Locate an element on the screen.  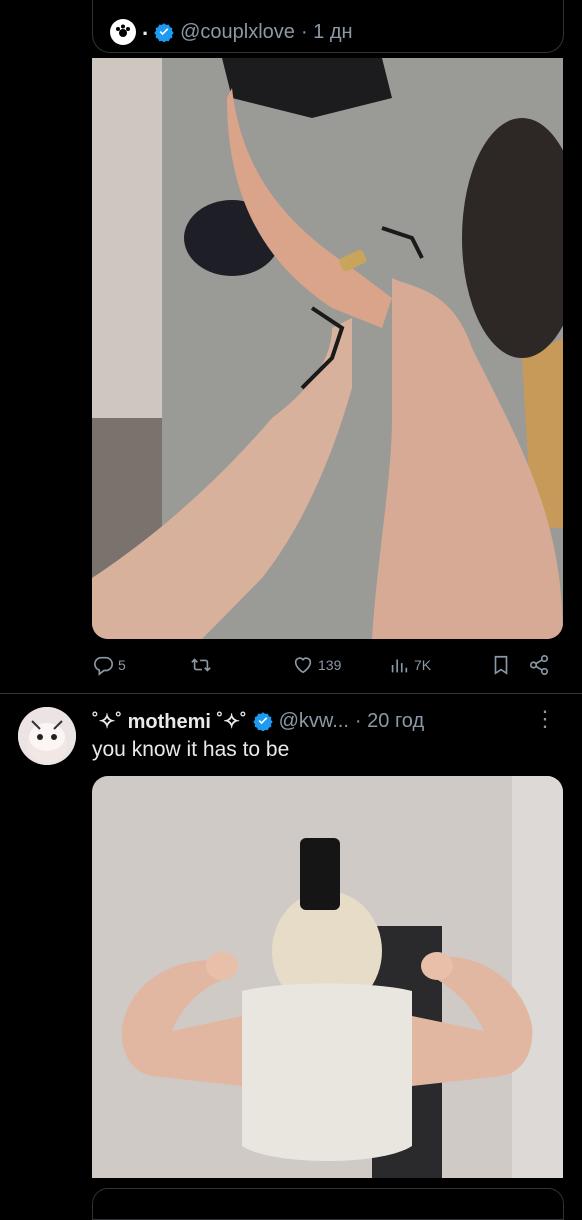
tweet-text: you know it has to be is located at coordinates (191, 749).